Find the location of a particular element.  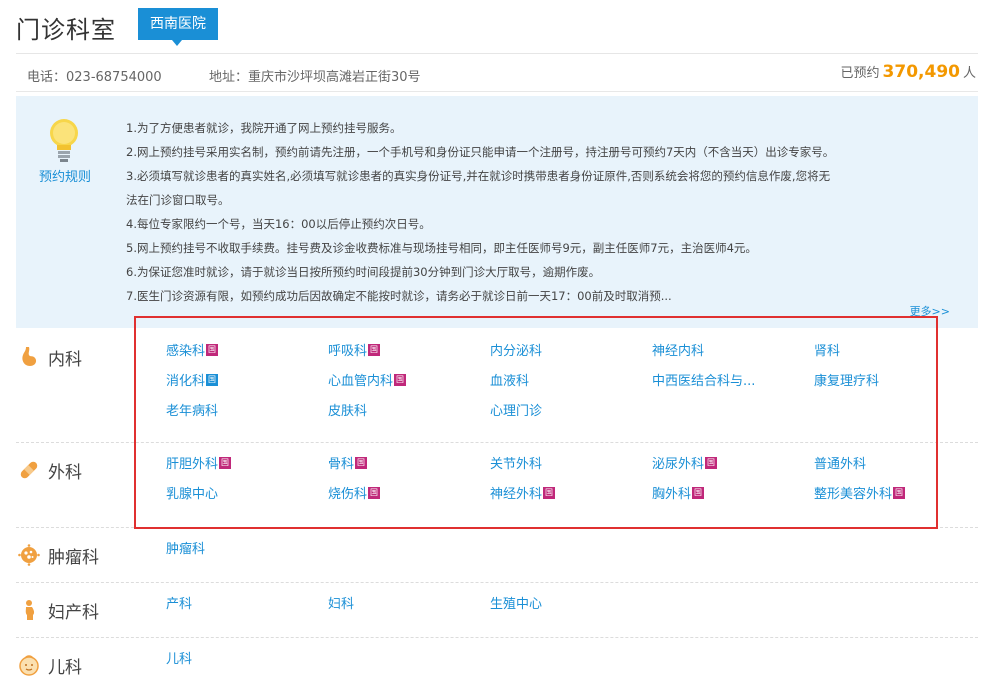

department-link: 心血管内科国 is located at coordinates (367, 379).